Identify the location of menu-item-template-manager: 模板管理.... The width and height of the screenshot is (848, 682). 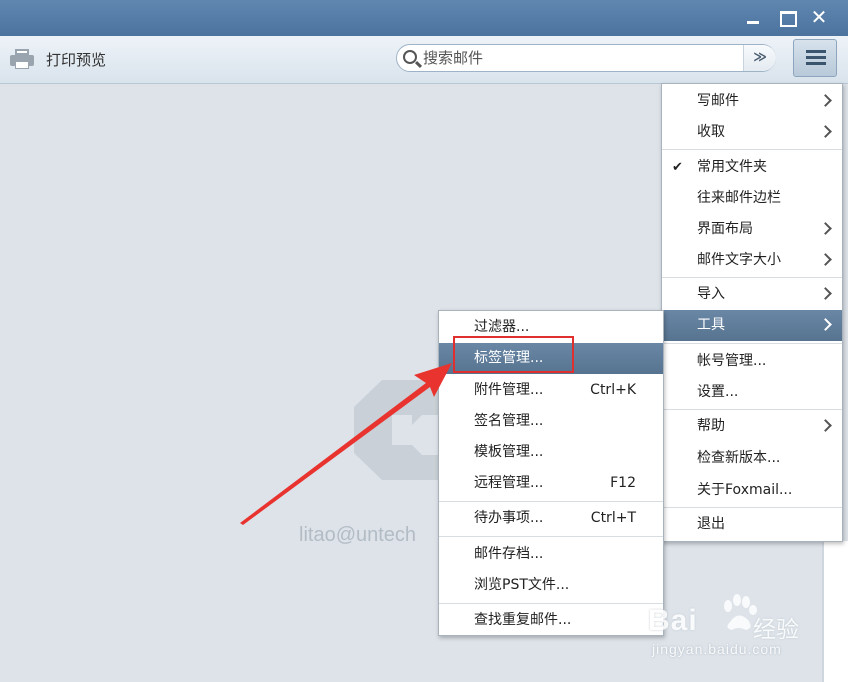
(551, 452).